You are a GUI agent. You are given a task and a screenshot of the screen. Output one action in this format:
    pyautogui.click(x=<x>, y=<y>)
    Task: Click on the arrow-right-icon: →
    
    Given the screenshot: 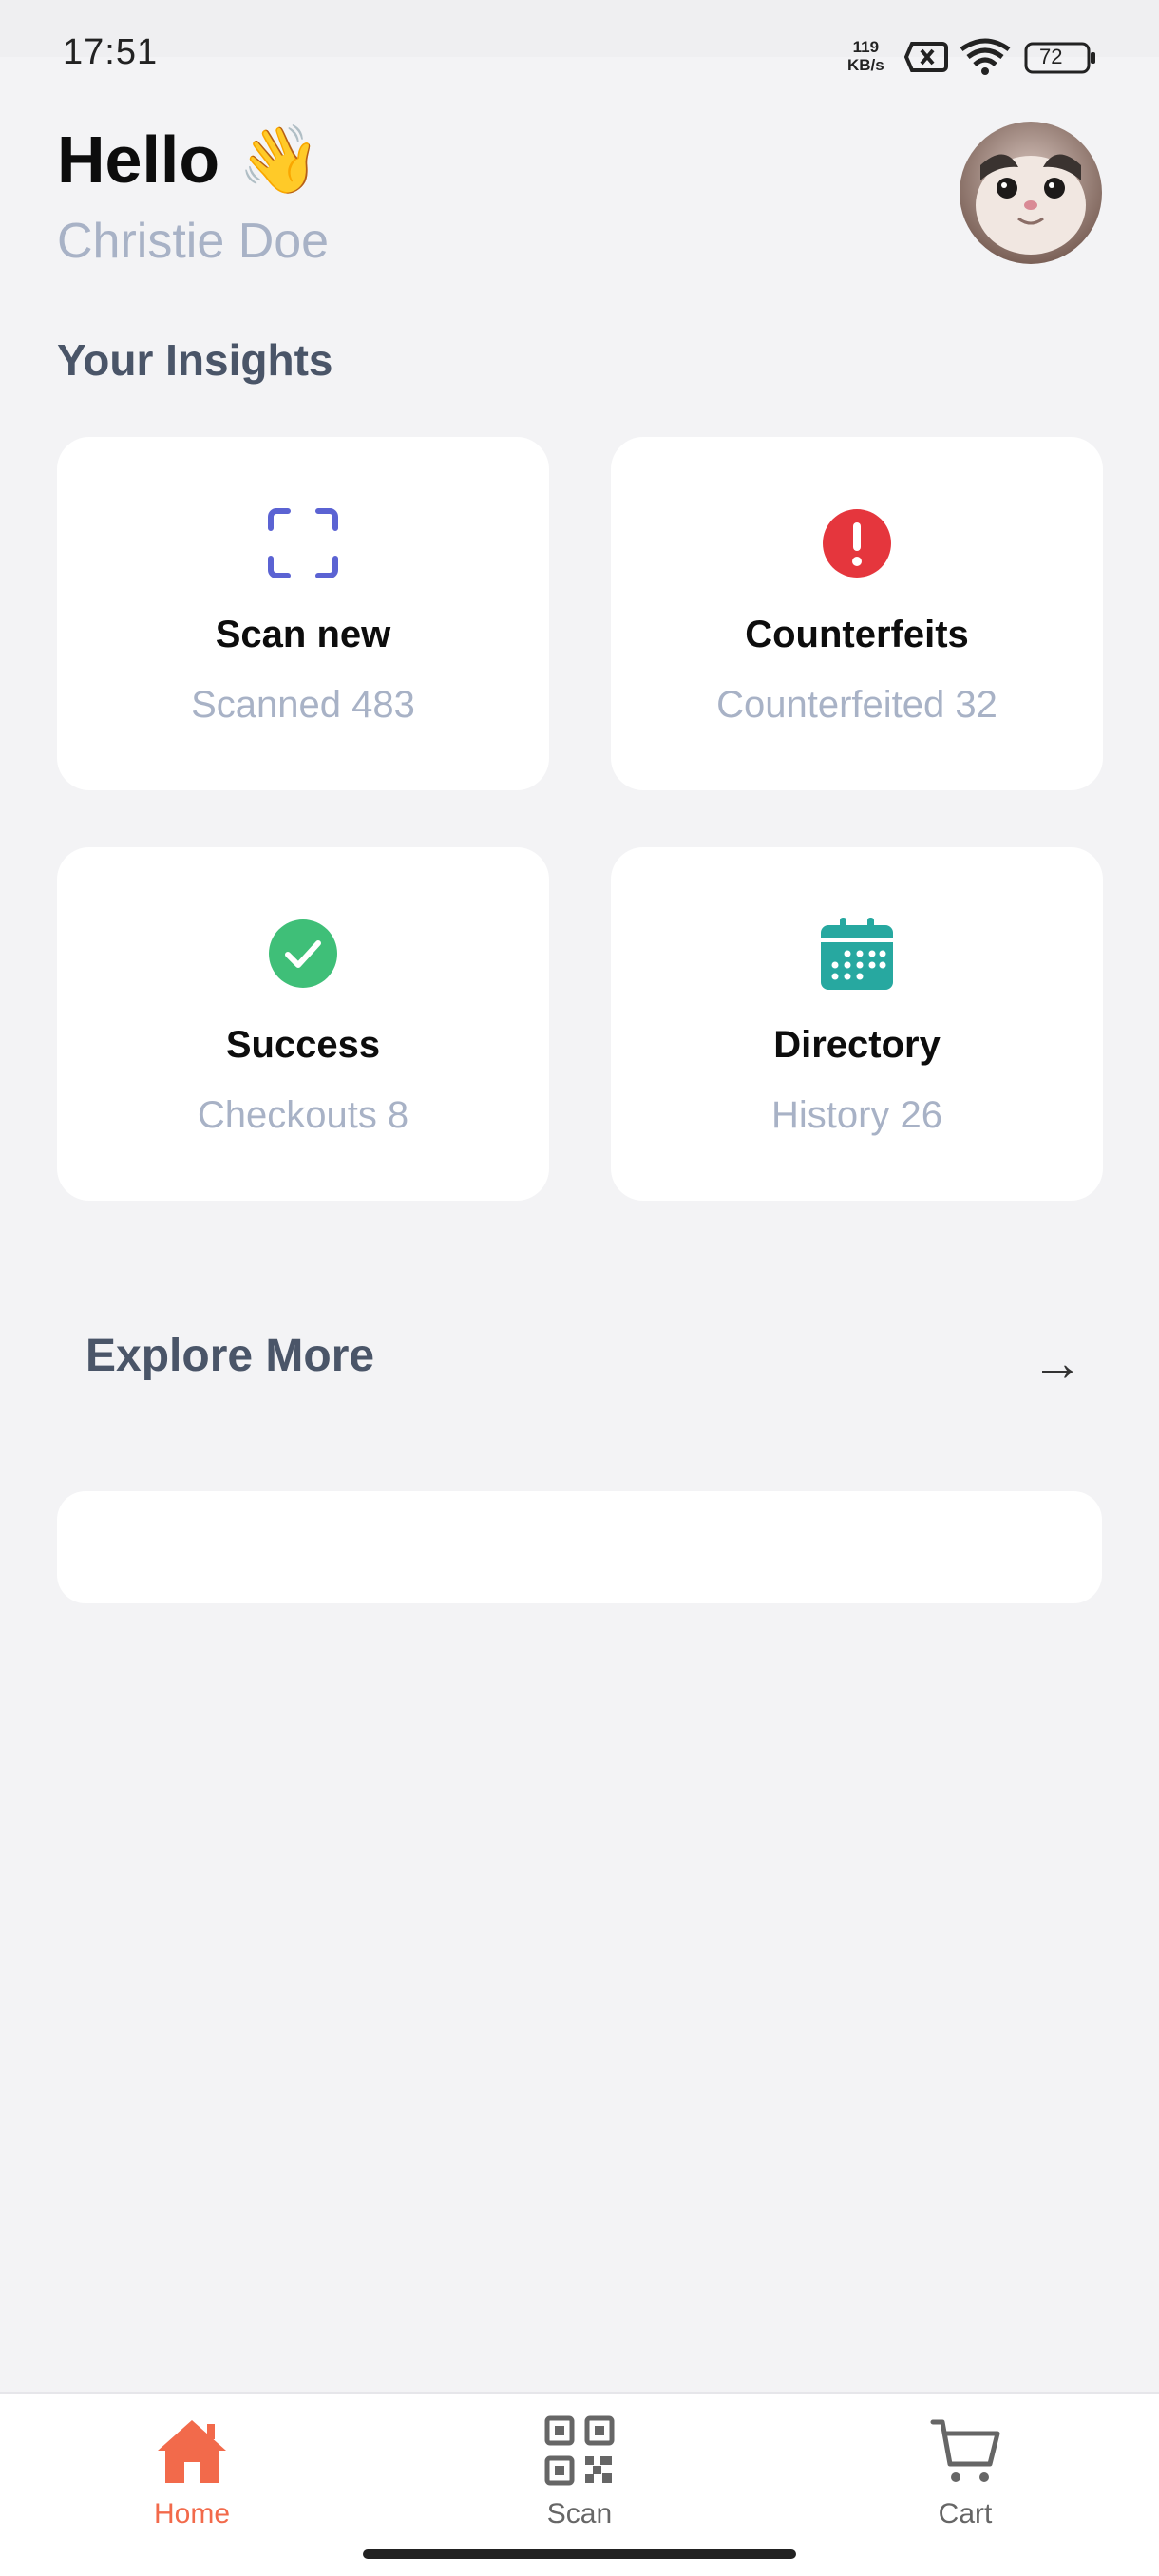 What is the action you would take?
    pyautogui.click(x=1057, y=1363)
    